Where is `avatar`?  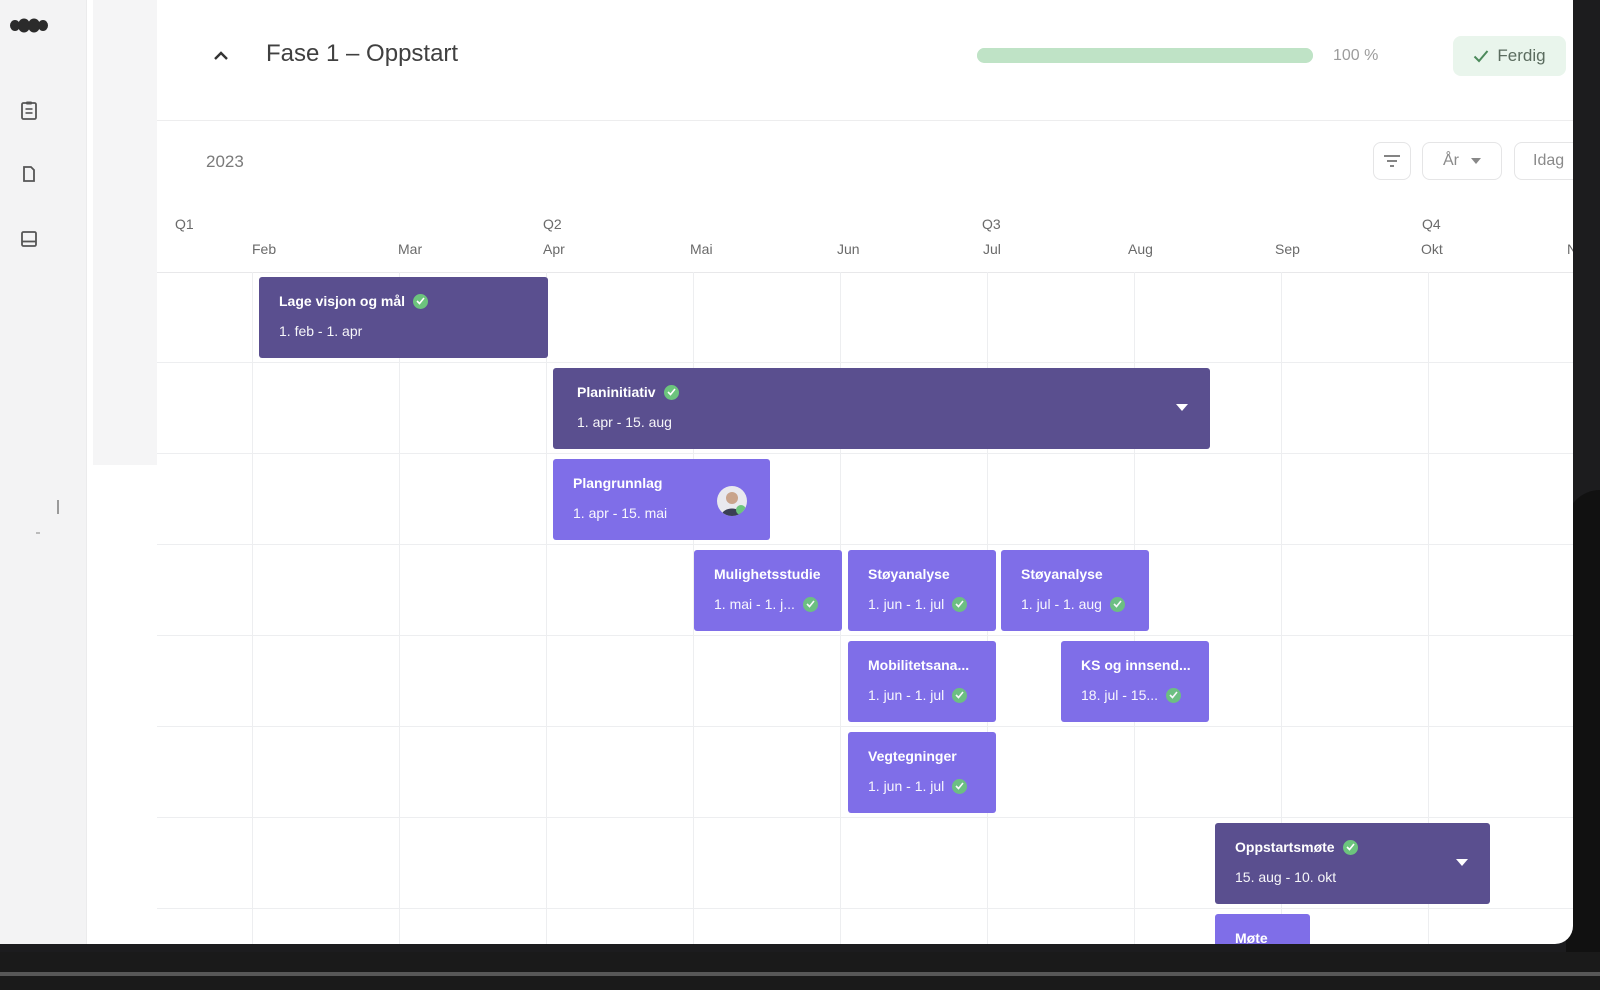 avatar is located at coordinates (732, 501).